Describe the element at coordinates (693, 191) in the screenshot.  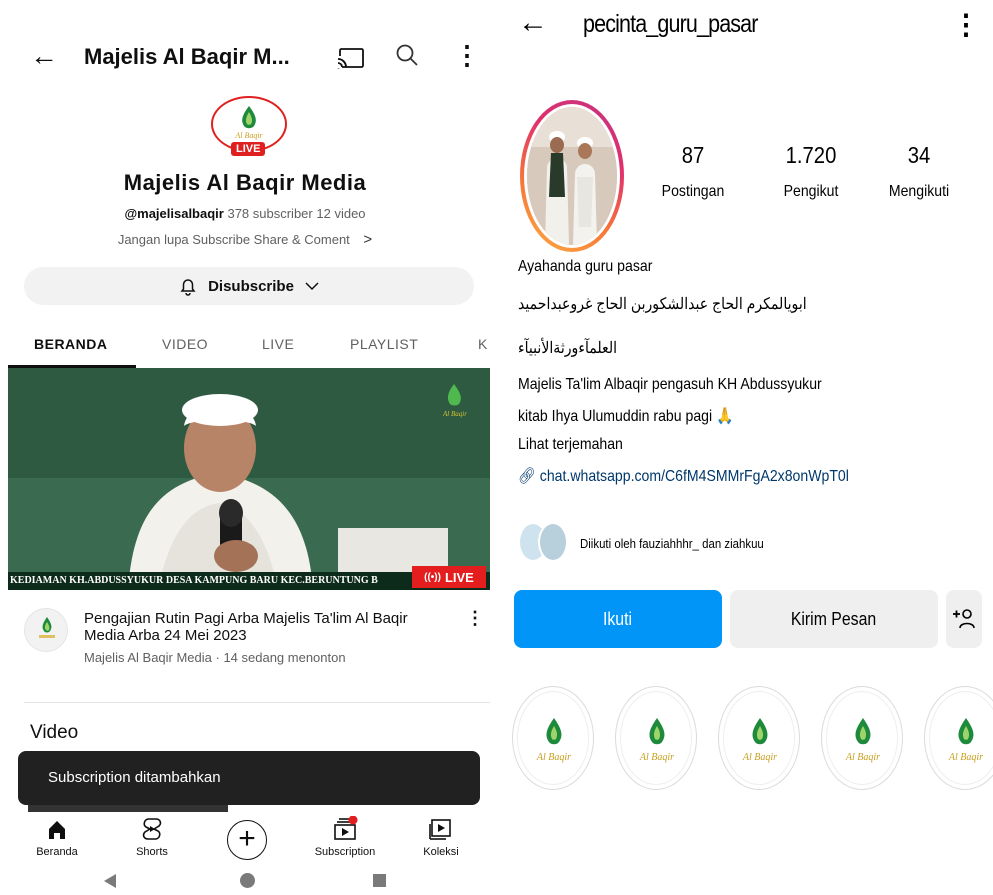
I see `posts-label: Postingan` at that location.